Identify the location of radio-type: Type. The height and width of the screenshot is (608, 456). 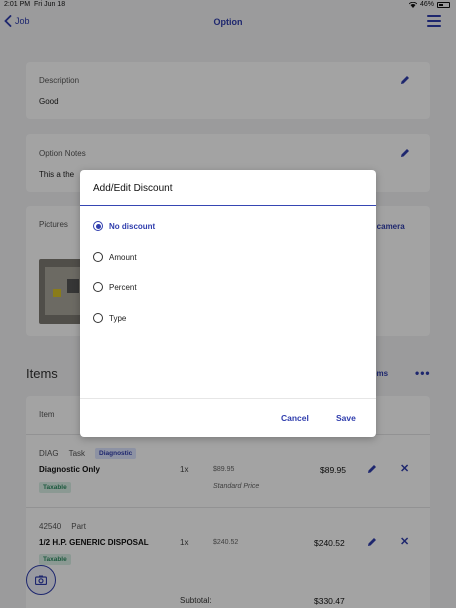
(109, 318).